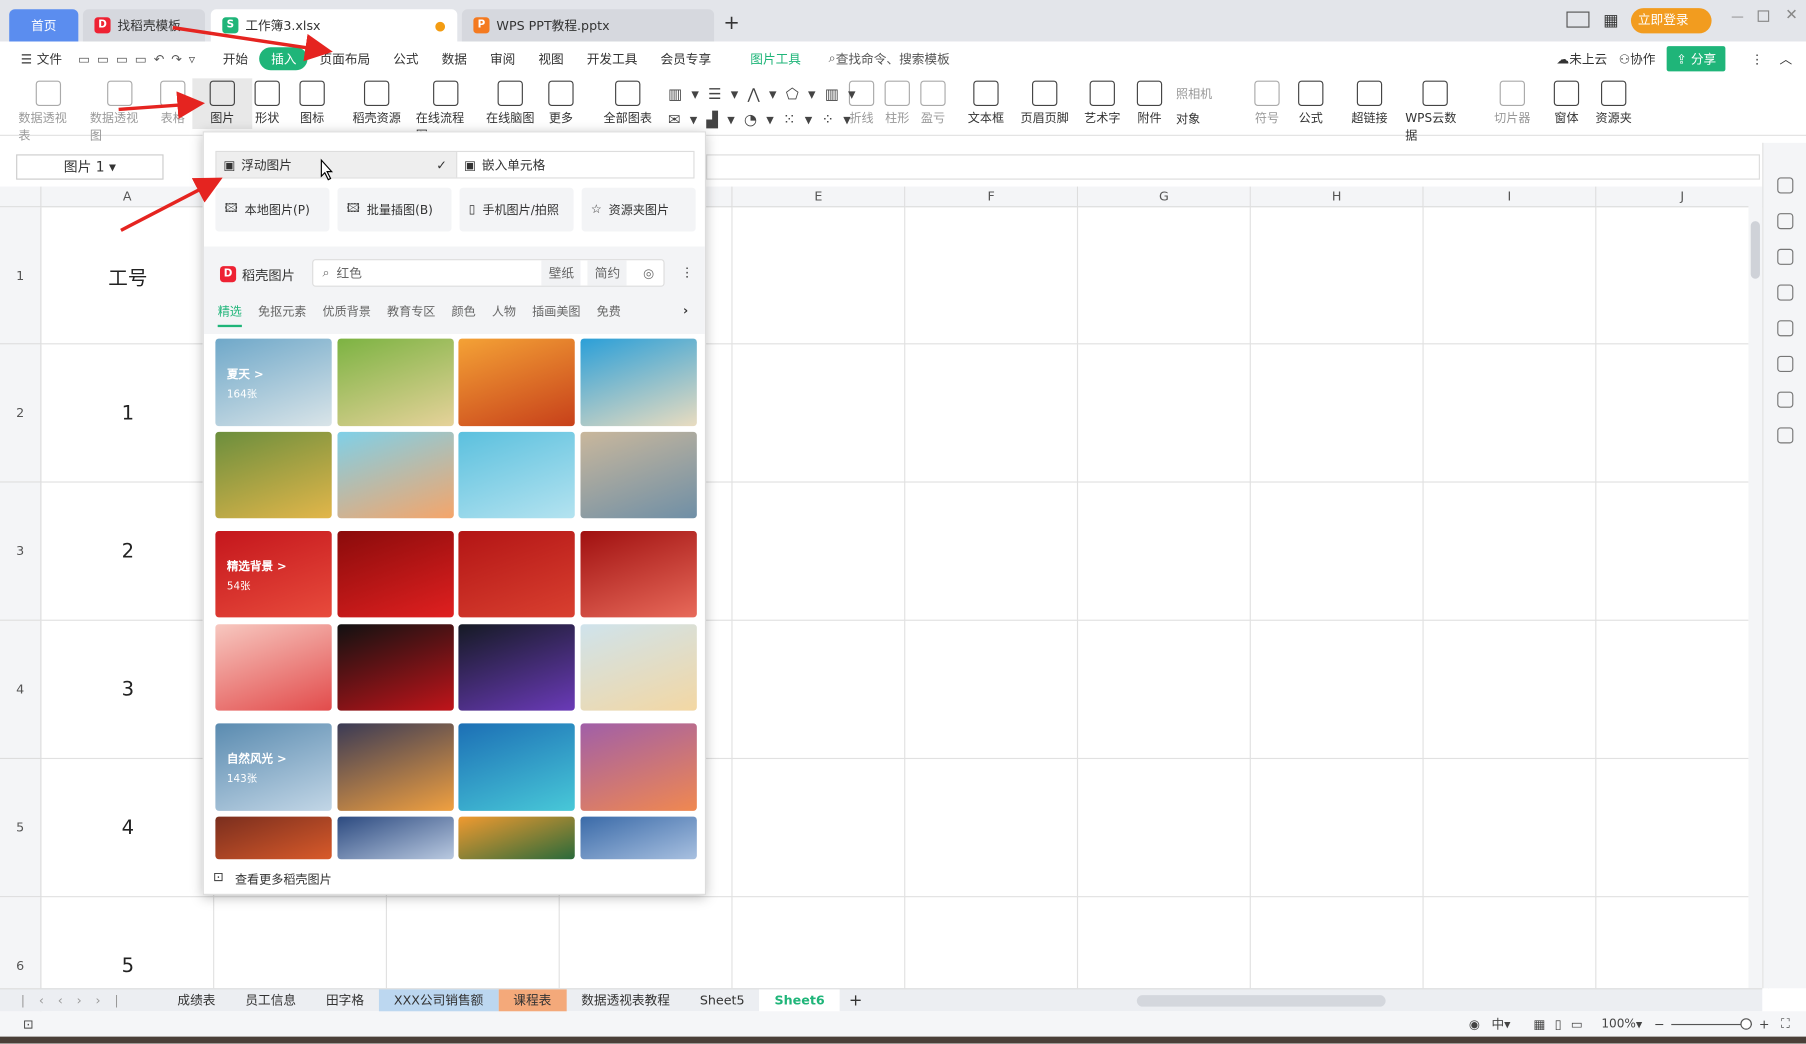 Image resolution: width=1806 pixels, height=1044 pixels. Describe the element at coordinates (345, 1000) in the screenshot. I see `sheet-tab: 田字格` at that location.